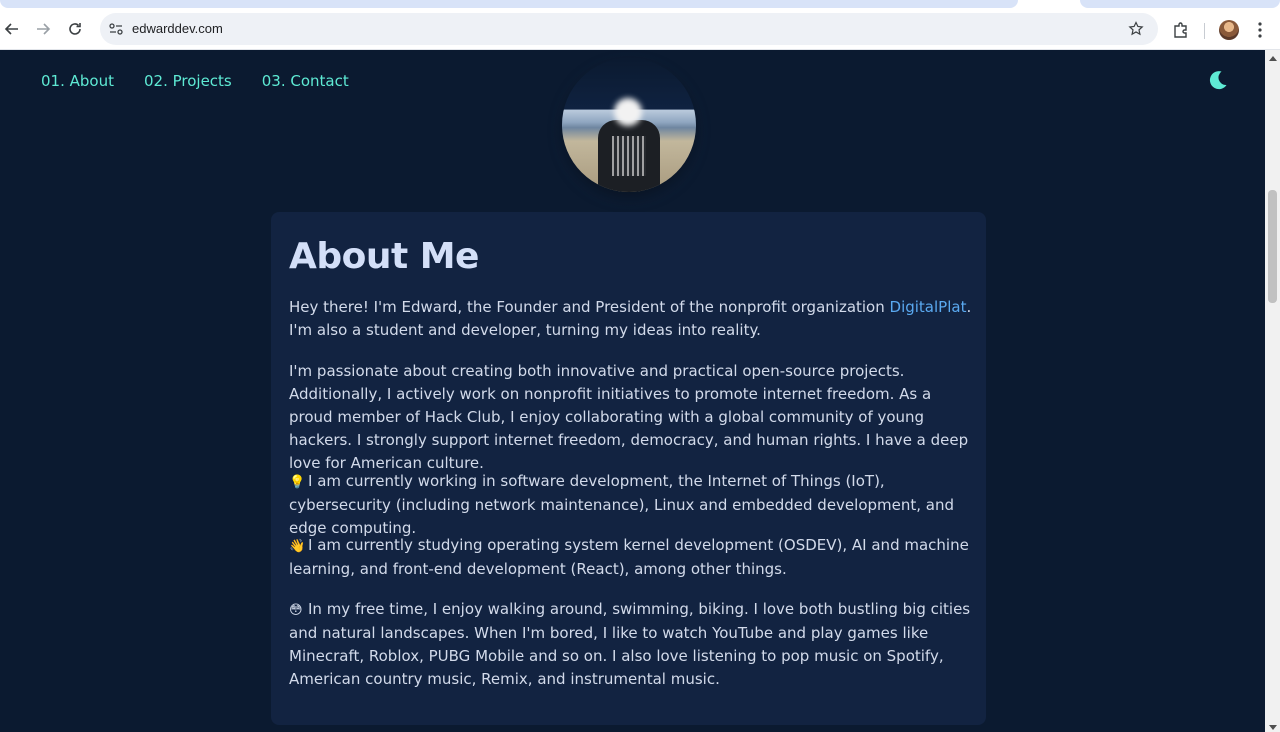 This screenshot has width=1280, height=732. Describe the element at coordinates (628, 112) in the screenshot. I see `photo-face-blurred` at that location.